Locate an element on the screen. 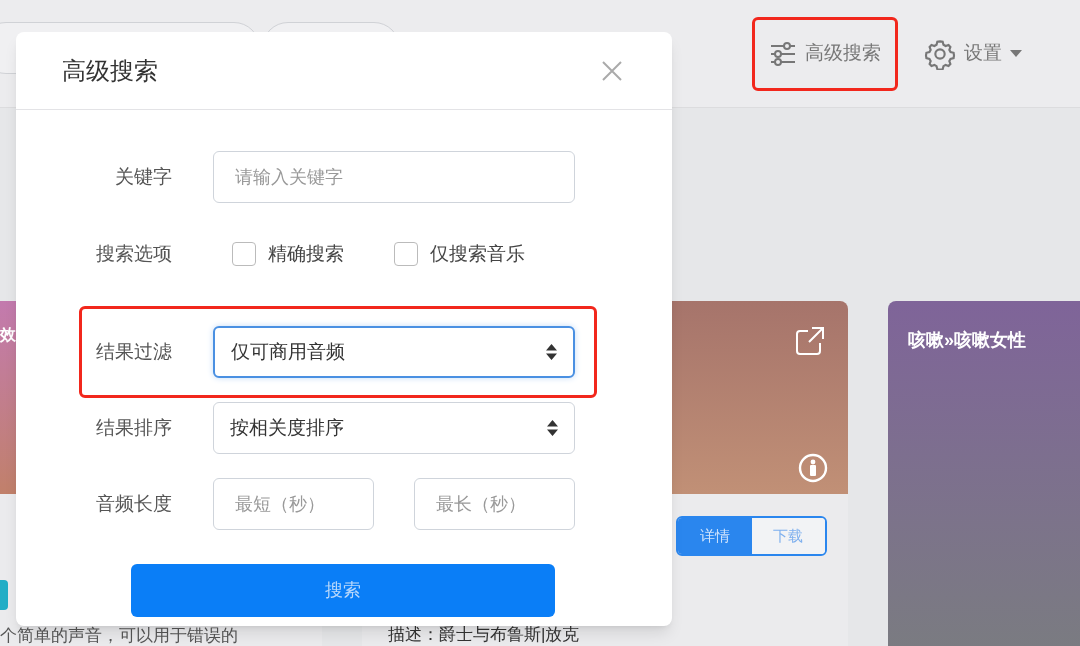  filter-select: 仅可商用音频 is located at coordinates (394, 352).